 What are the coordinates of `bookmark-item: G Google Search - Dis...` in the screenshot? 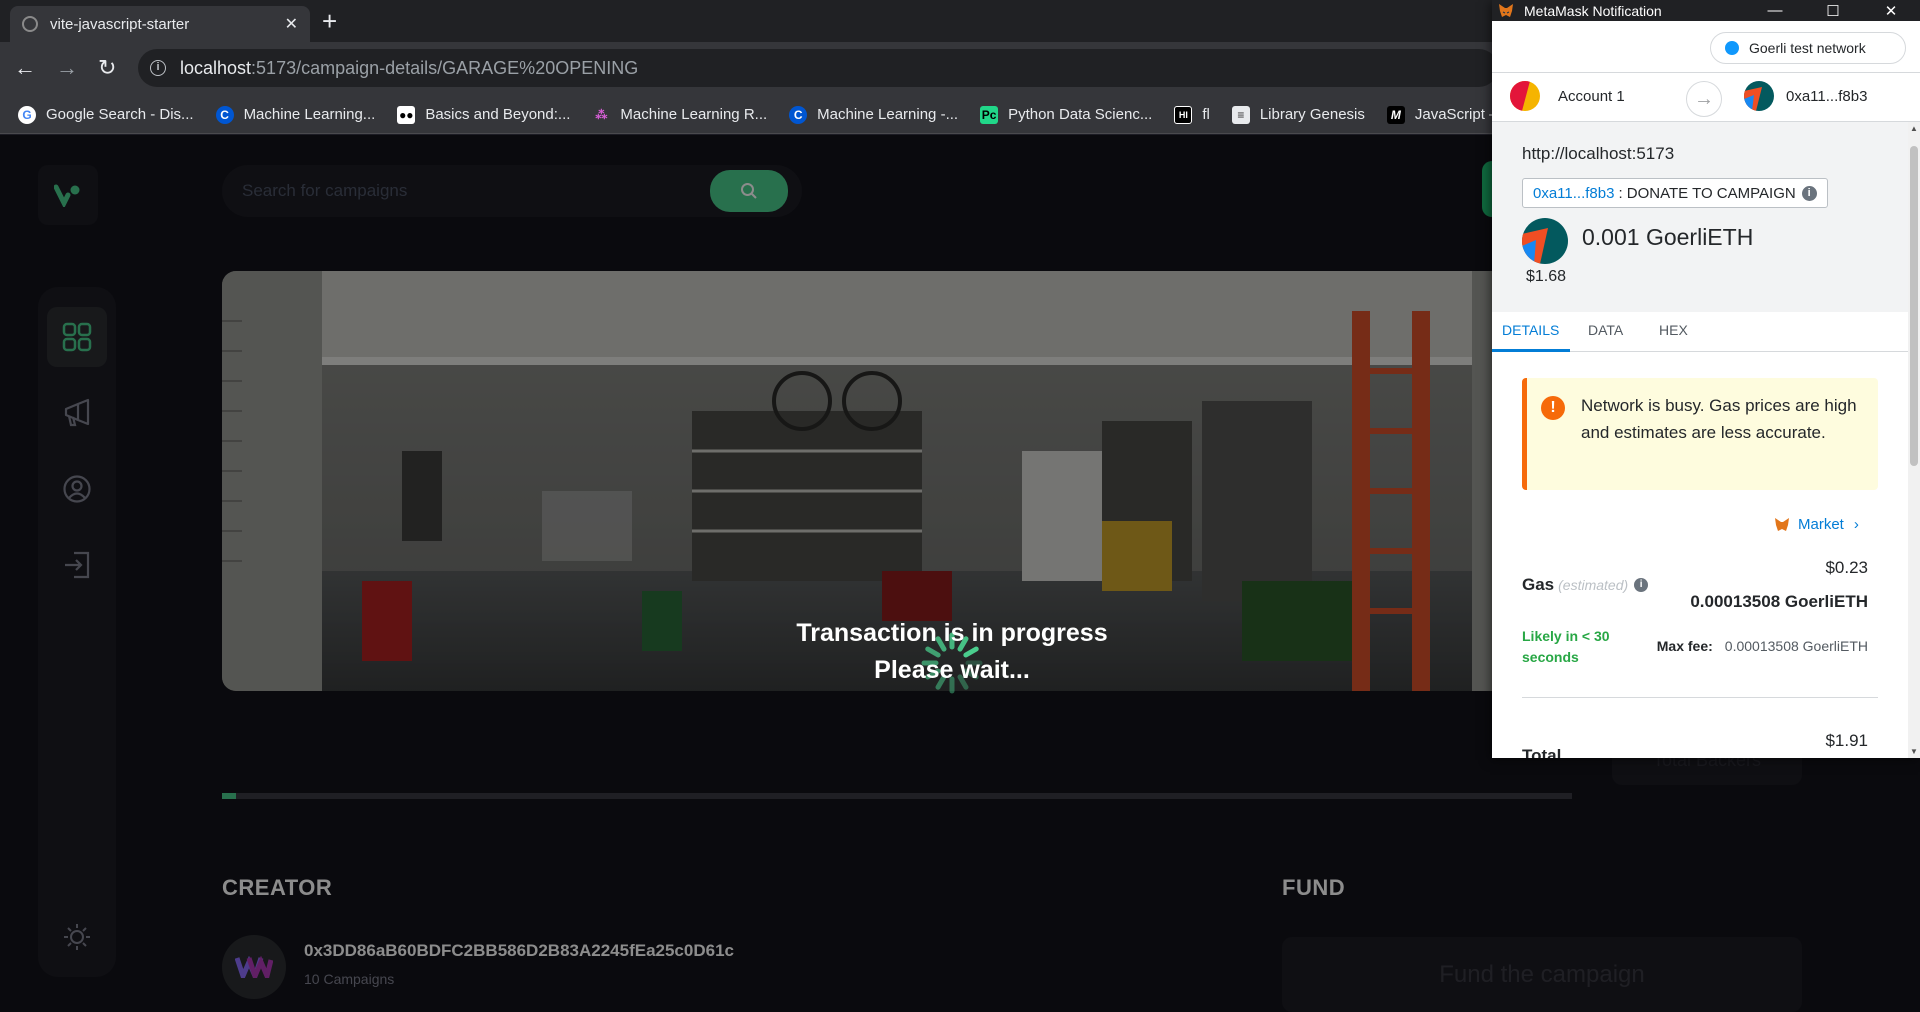 It's located at (106, 114).